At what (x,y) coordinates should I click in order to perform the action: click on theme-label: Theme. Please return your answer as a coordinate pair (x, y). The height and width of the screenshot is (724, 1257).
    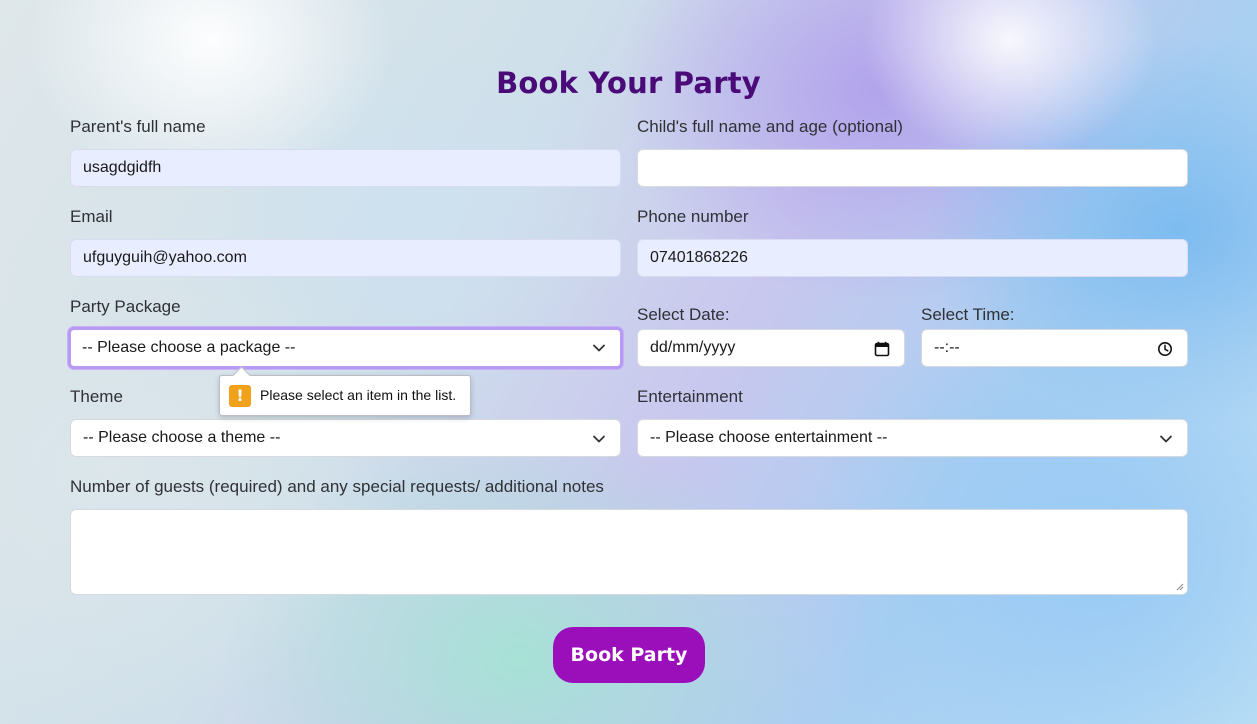
    Looking at the image, I should click on (96, 396).